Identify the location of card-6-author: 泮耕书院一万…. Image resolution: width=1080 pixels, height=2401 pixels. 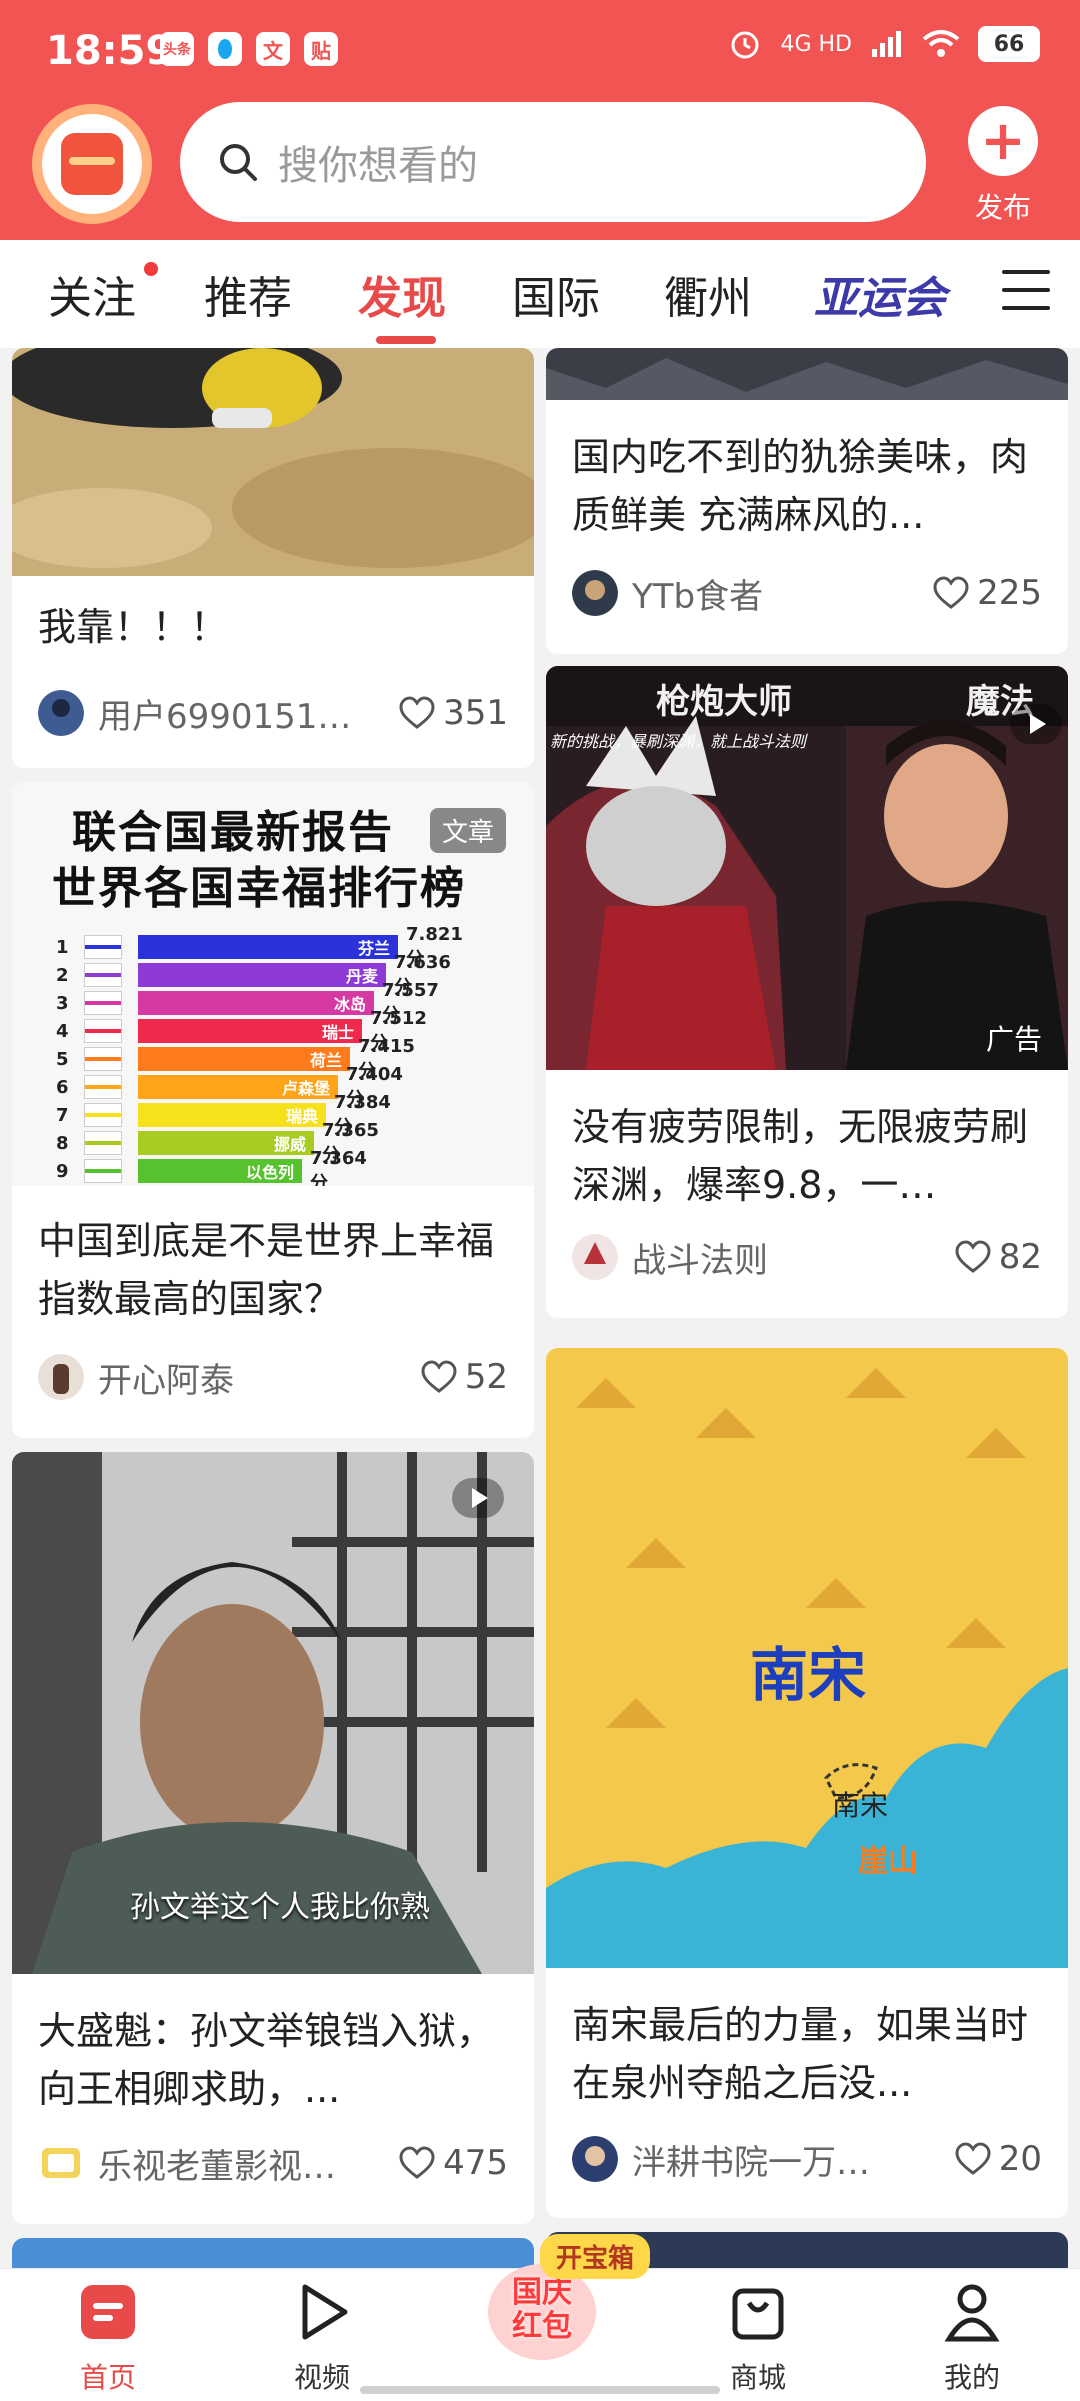
(793, 2159).